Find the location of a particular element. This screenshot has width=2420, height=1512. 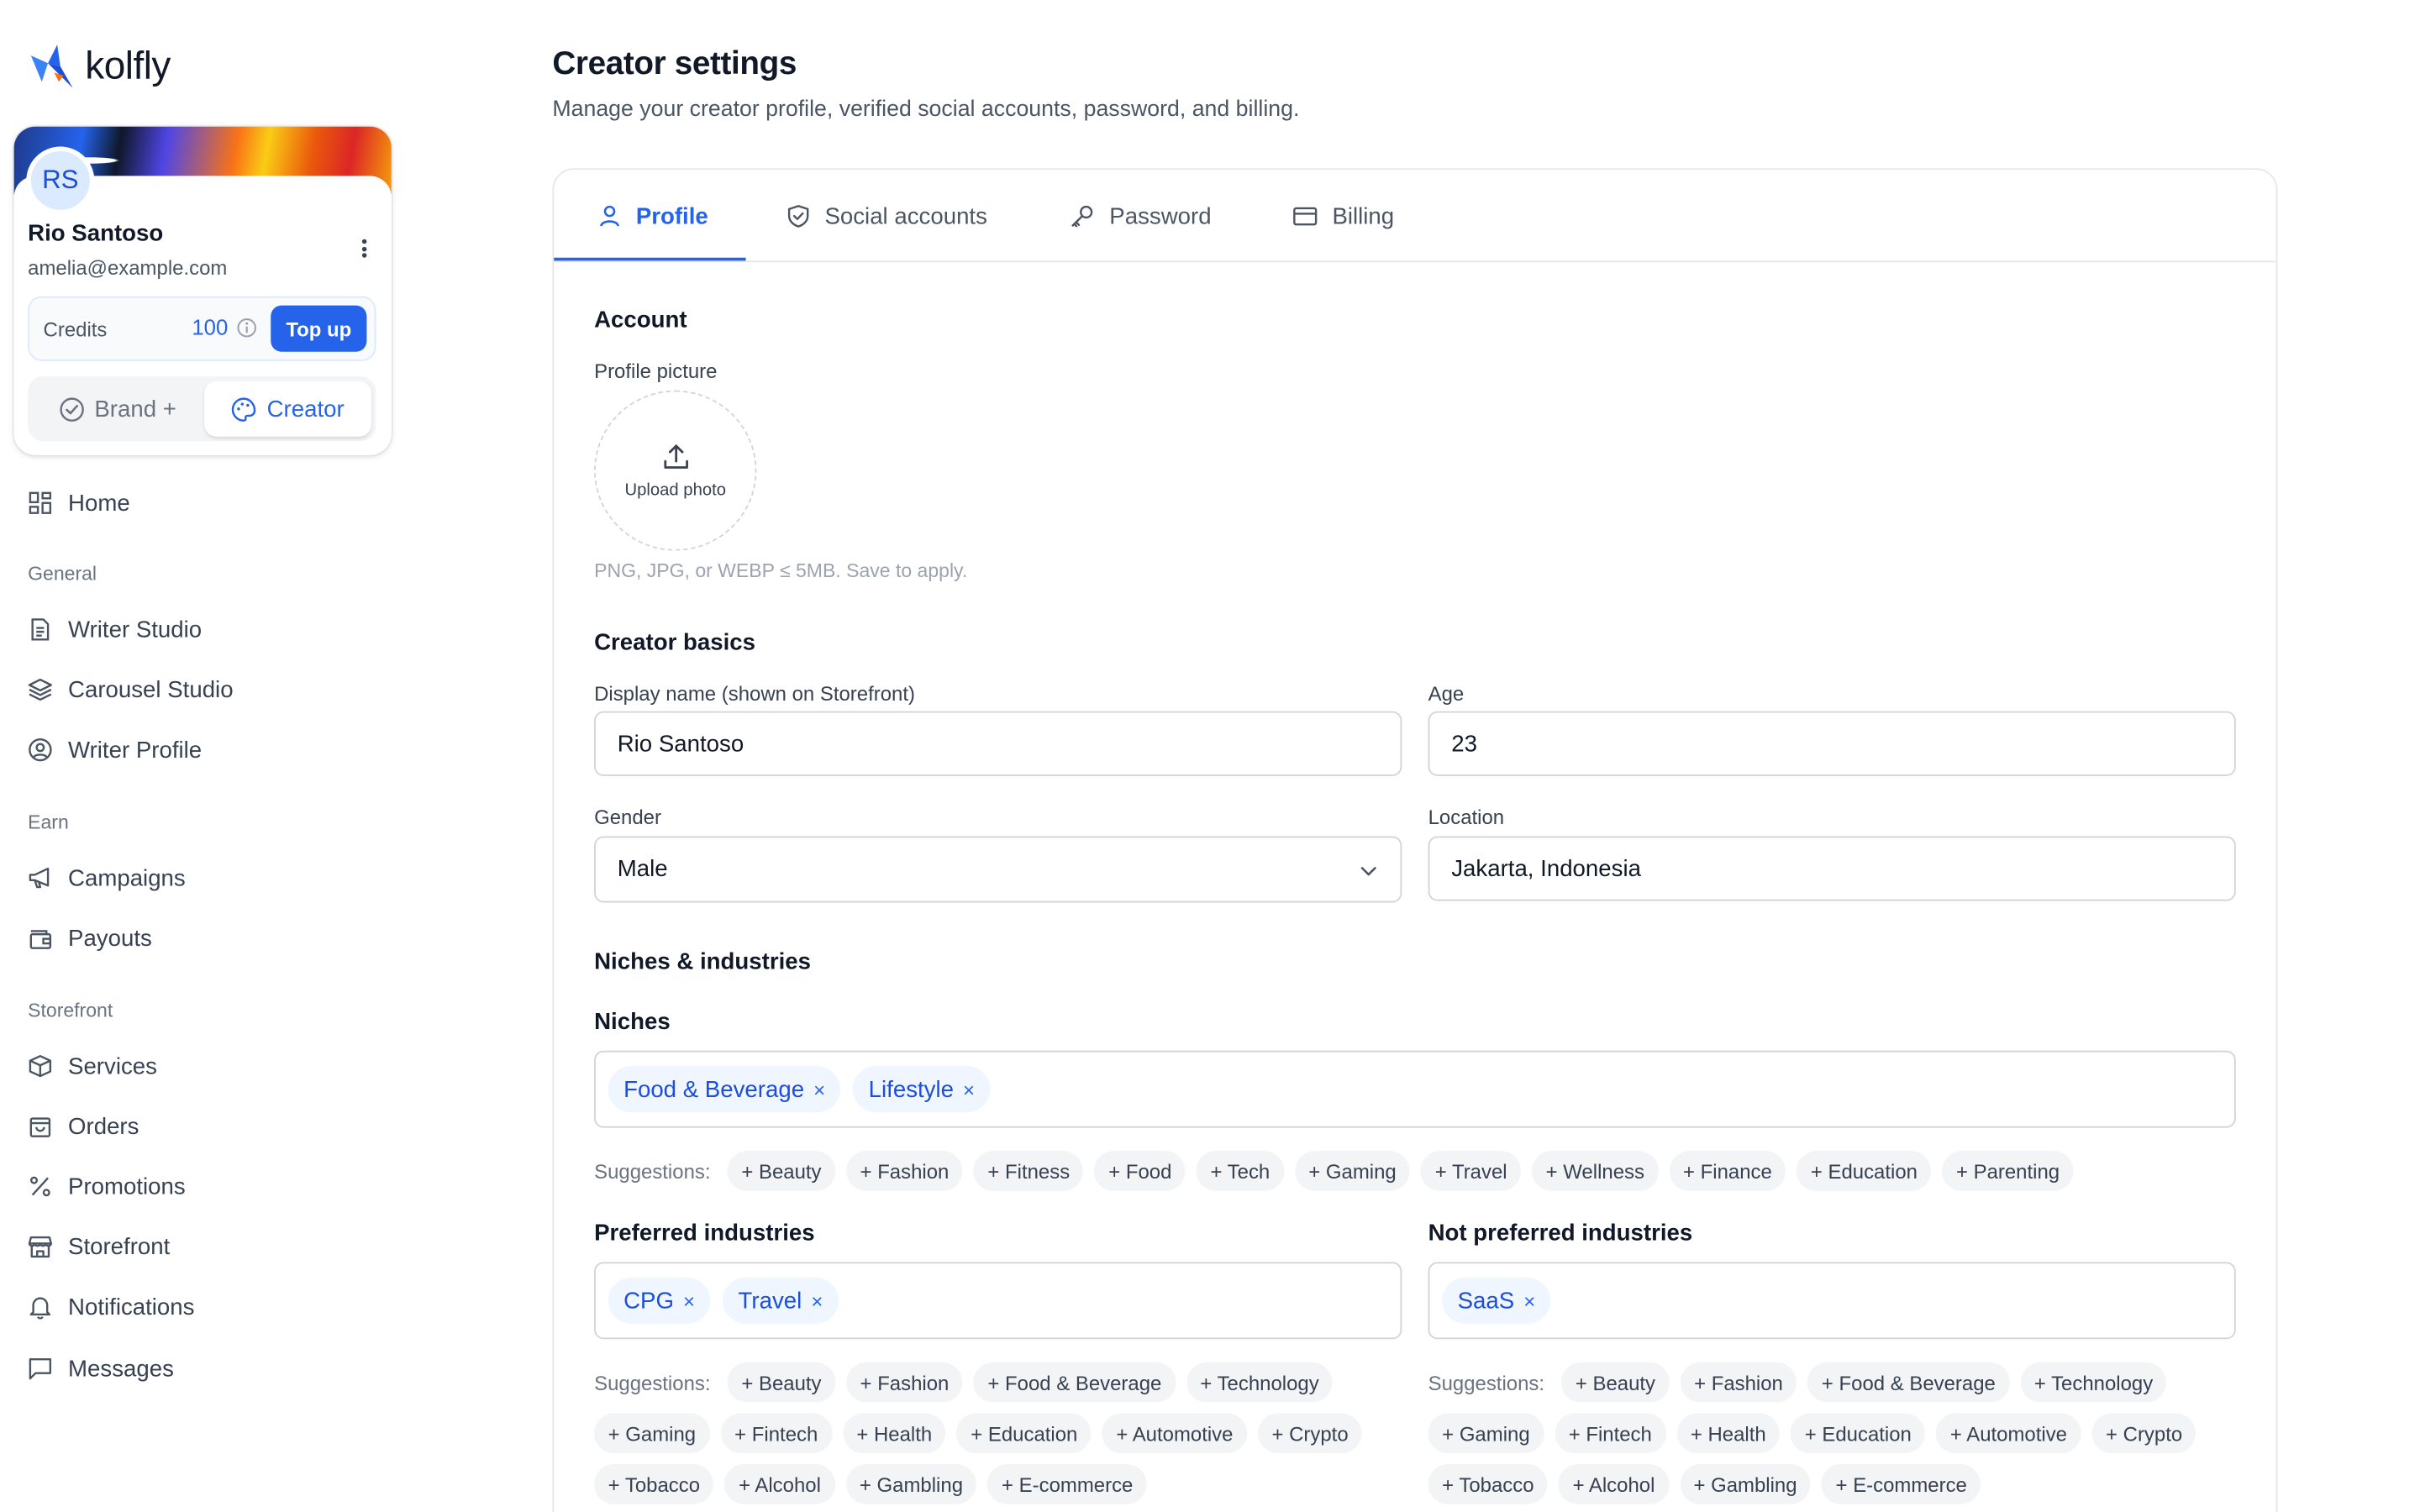

user-name: Rio Santoso is located at coordinates (96, 233).